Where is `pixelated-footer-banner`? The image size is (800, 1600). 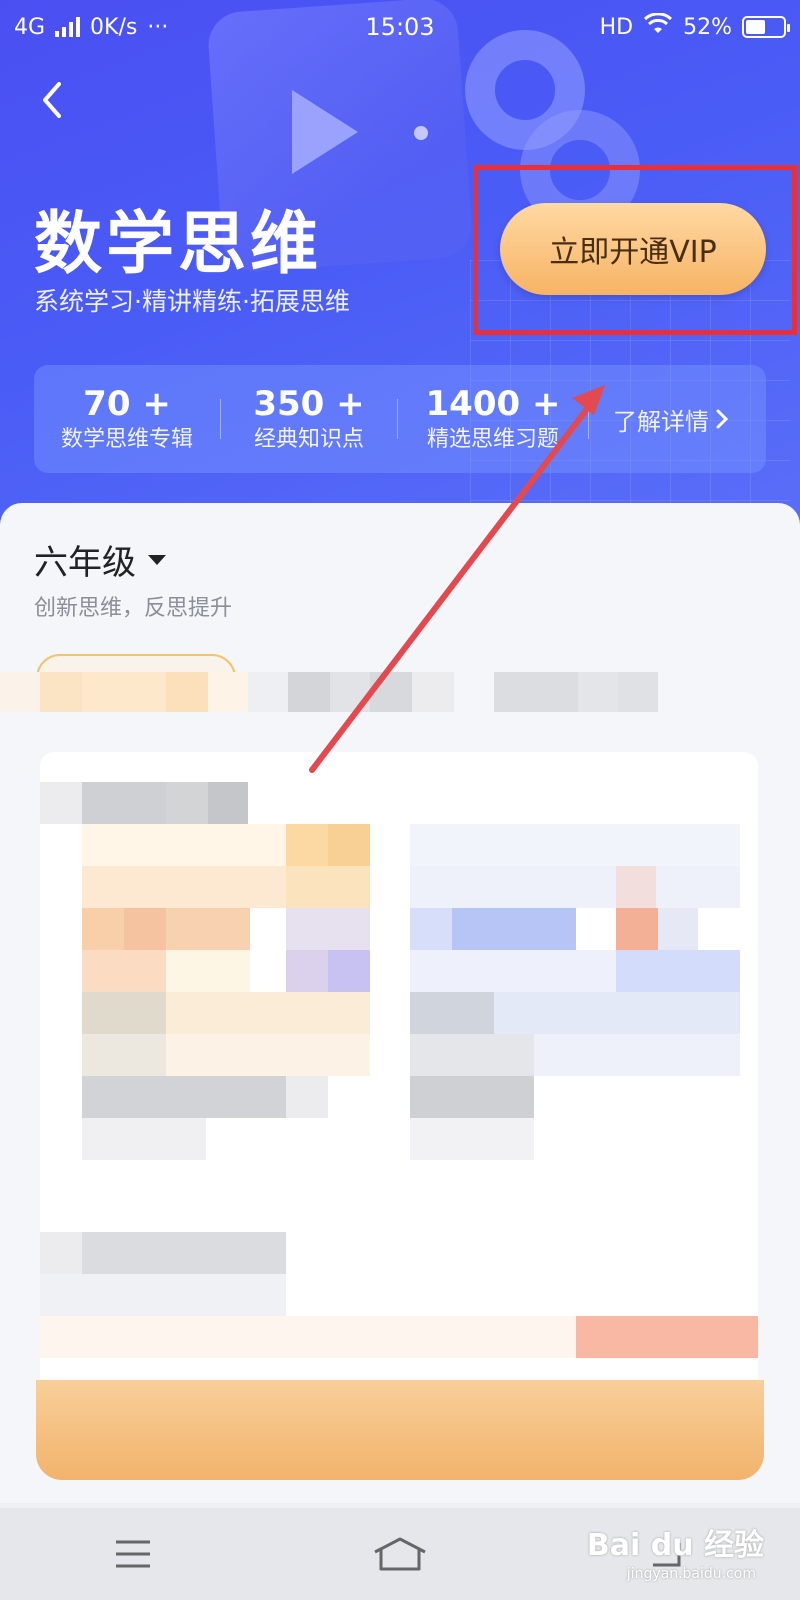 pixelated-footer-banner is located at coordinates (400, 1430).